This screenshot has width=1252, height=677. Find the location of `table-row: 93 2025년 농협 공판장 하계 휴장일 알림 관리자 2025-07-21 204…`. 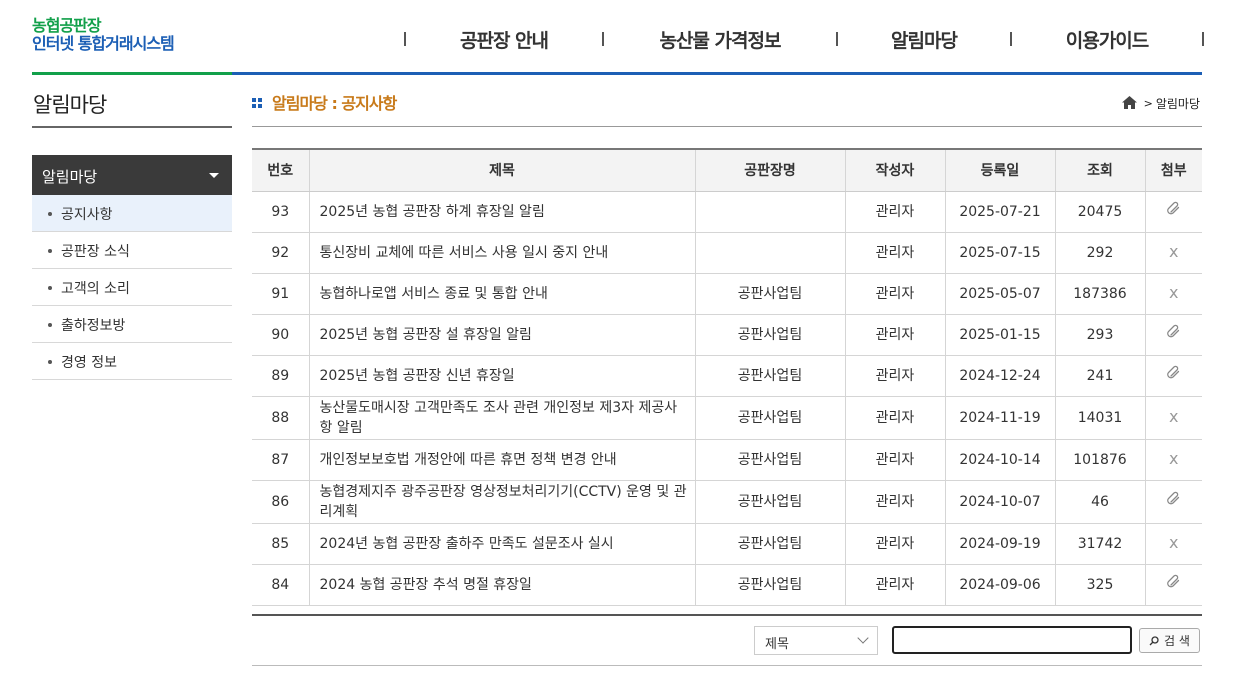

table-row: 93 2025년 농협 공판장 하계 휴장일 알림 관리자 2025-07-21 204… is located at coordinates (727, 212).